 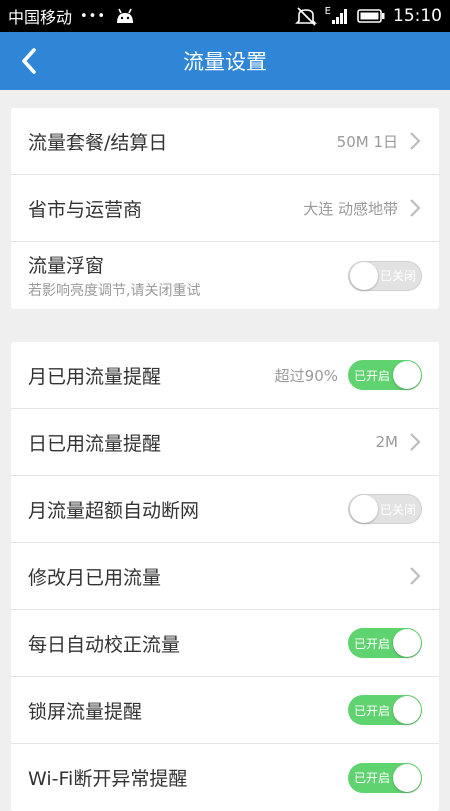 What do you see at coordinates (225, 141) in the screenshot?
I see `plan-settle-day-row: 流量套餐/结算日 50M 1日` at bounding box center [225, 141].